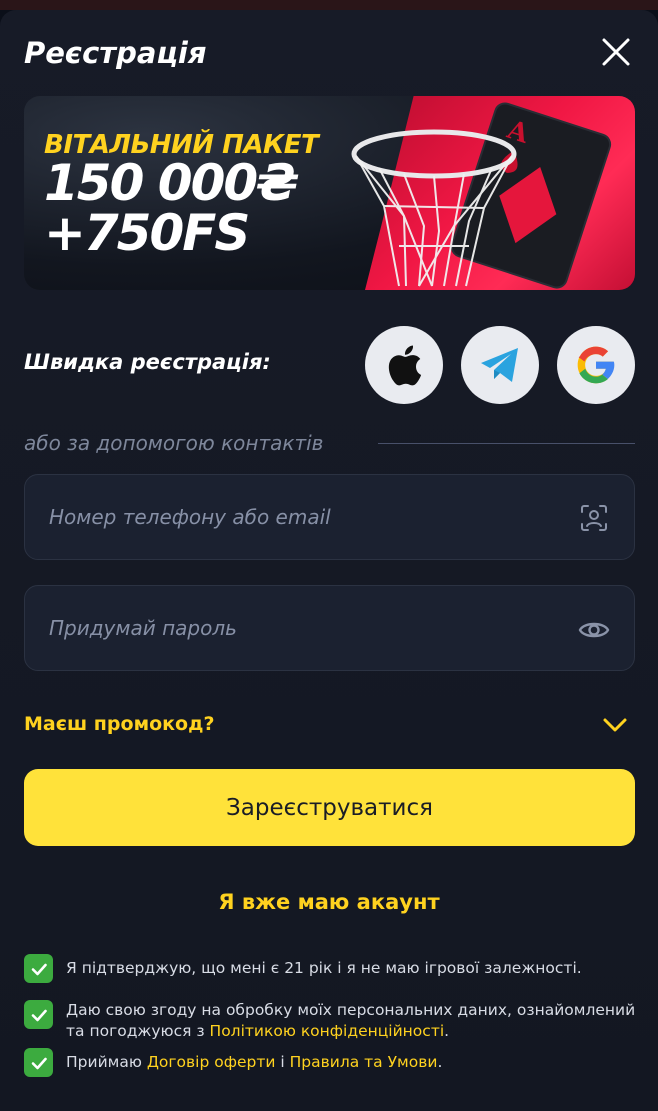  What do you see at coordinates (327, 1031) in the screenshot?
I see `privacy-policy-link: Політикою конфіденційності` at bounding box center [327, 1031].